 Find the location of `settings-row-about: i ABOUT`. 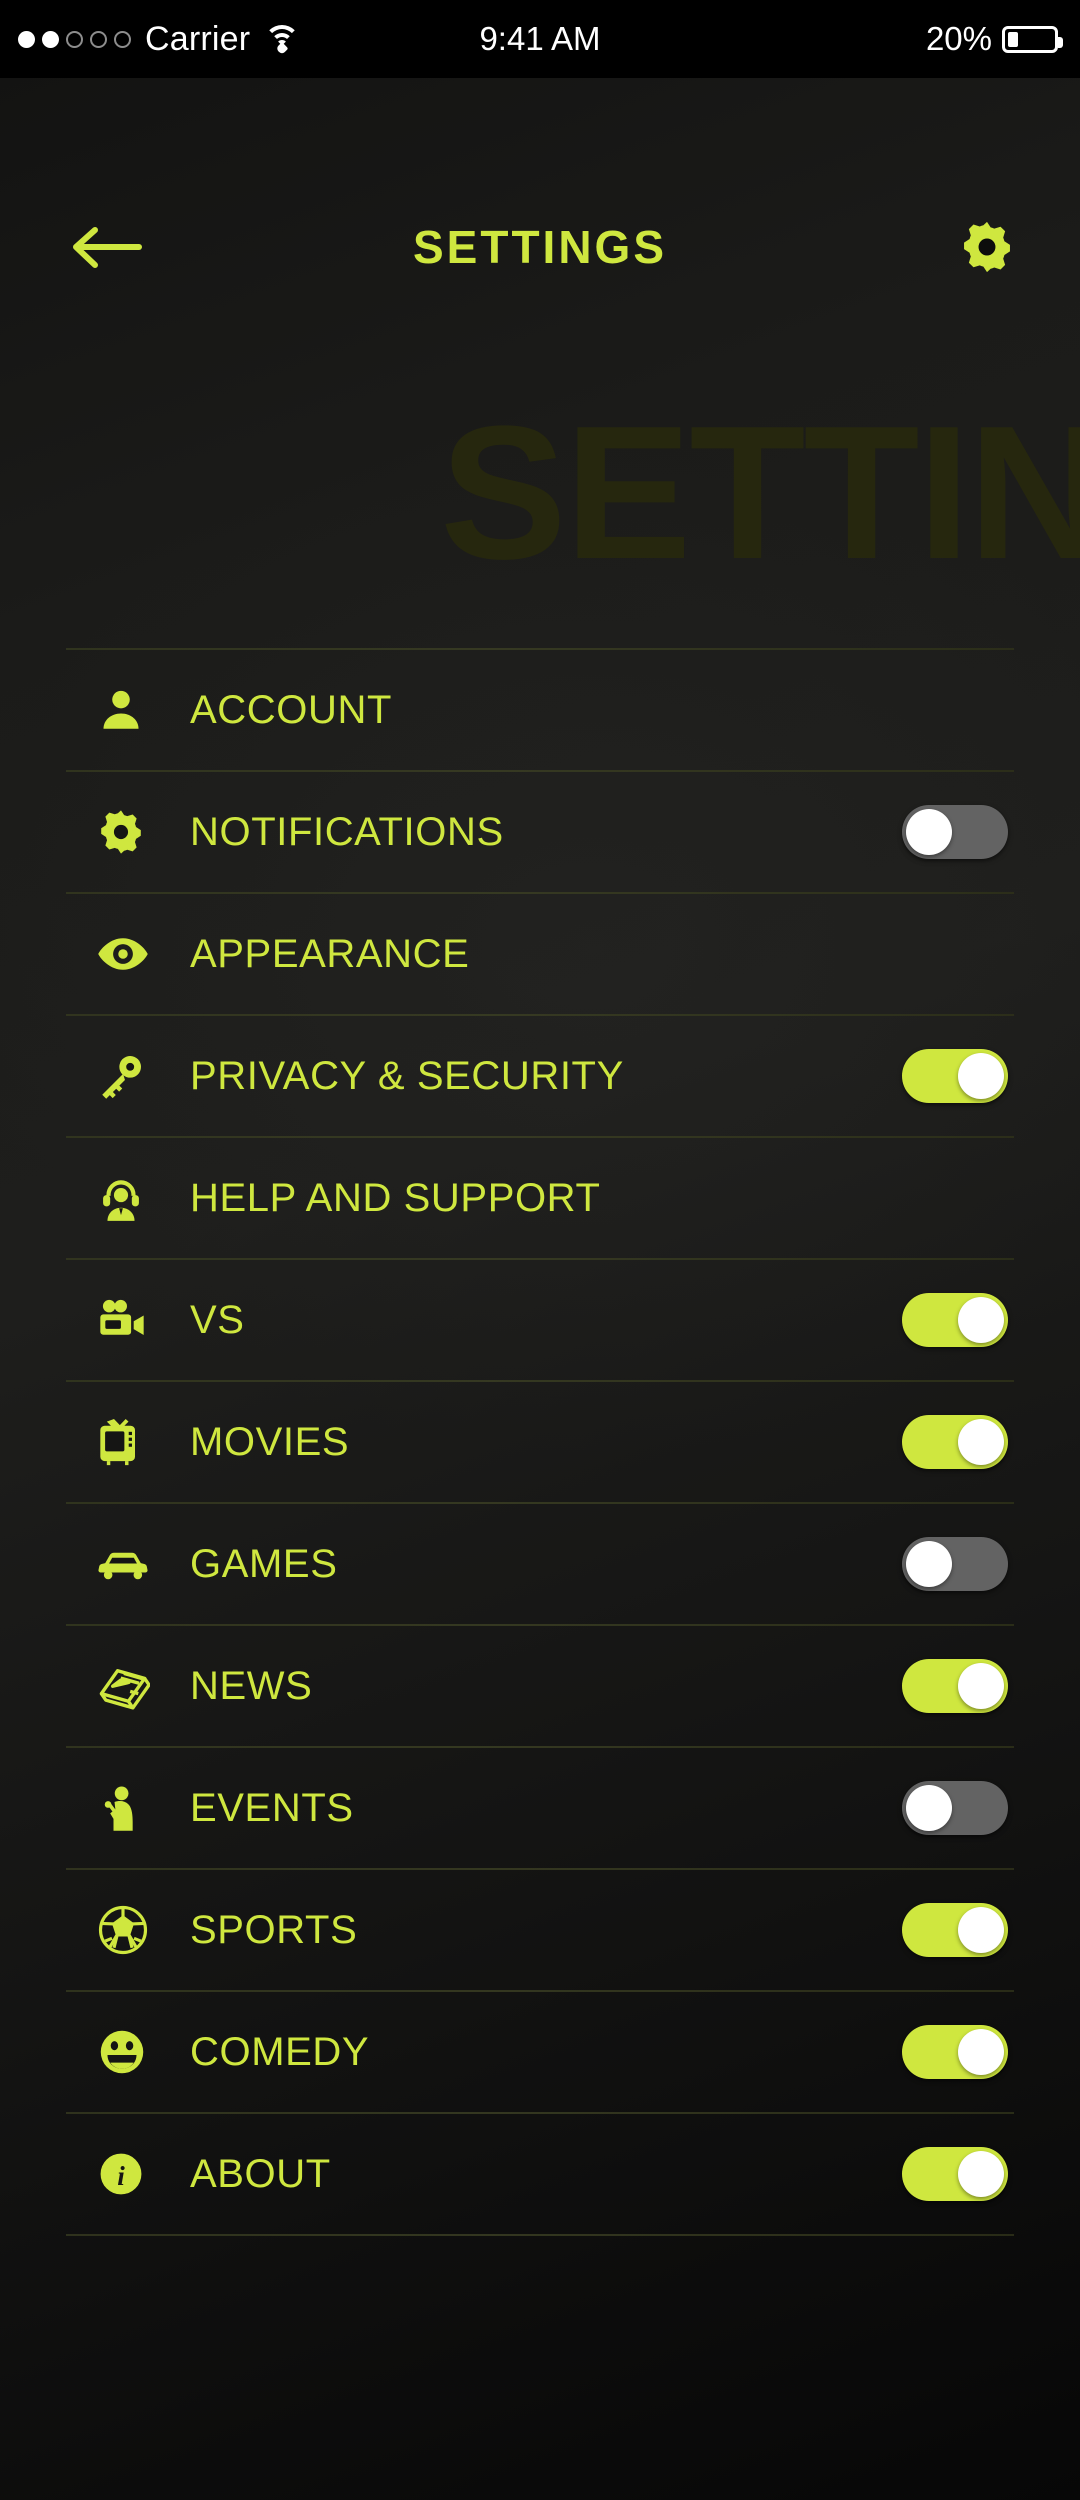

settings-row-about: i ABOUT is located at coordinates (540, 2174).